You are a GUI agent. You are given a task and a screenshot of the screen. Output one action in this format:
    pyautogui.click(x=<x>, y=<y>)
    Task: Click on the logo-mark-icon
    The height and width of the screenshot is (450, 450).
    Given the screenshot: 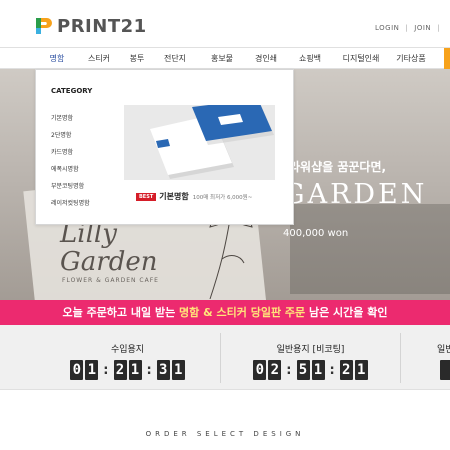 What is the action you would take?
    pyautogui.click(x=44, y=26)
    